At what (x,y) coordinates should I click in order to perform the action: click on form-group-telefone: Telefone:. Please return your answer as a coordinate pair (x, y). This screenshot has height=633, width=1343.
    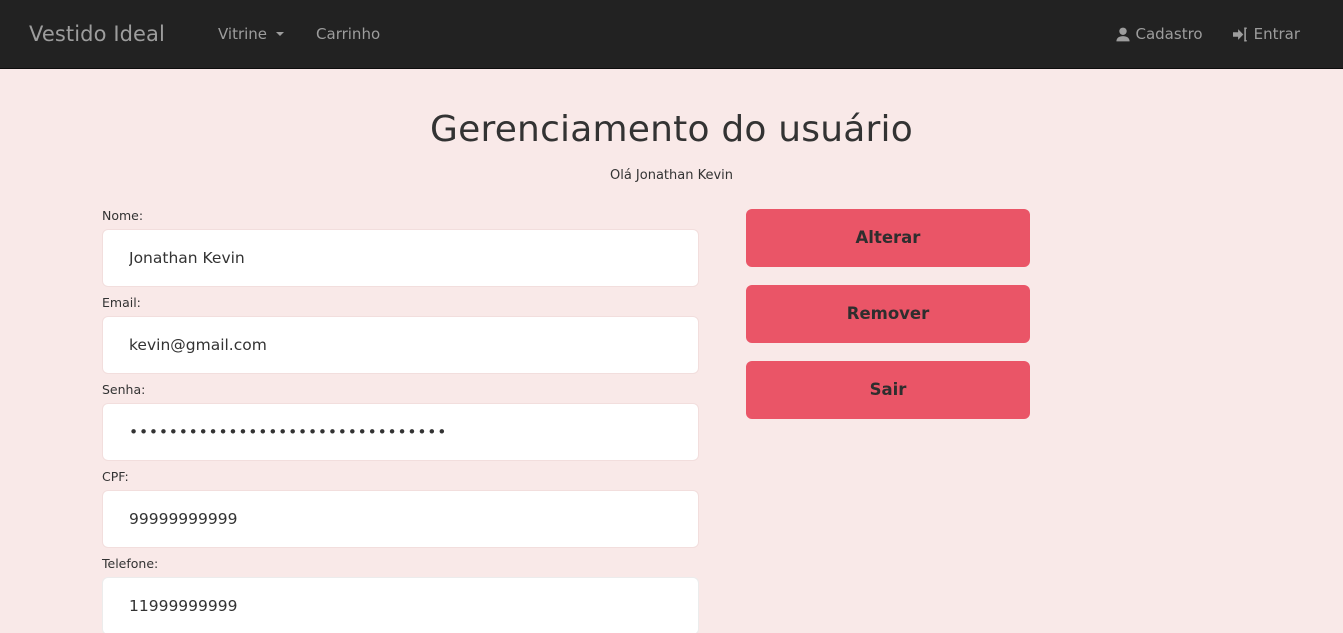
    Looking at the image, I should click on (408, 594).